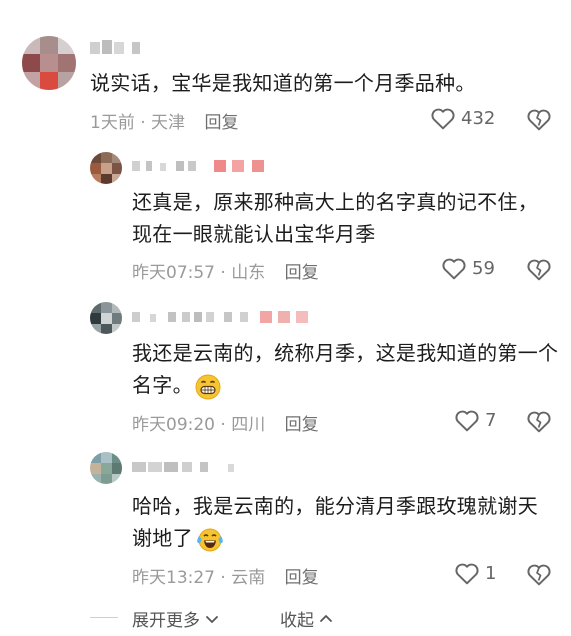 This screenshot has width=571, height=636. I want to click on comment-location: 山东, so click(248, 273).